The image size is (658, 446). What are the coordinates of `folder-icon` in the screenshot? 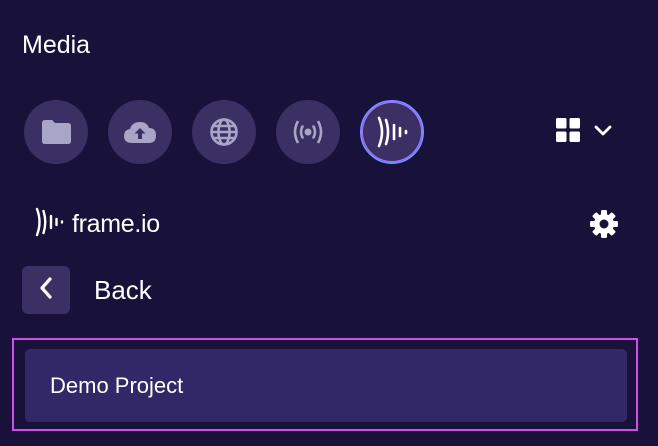 It's located at (56, 132).